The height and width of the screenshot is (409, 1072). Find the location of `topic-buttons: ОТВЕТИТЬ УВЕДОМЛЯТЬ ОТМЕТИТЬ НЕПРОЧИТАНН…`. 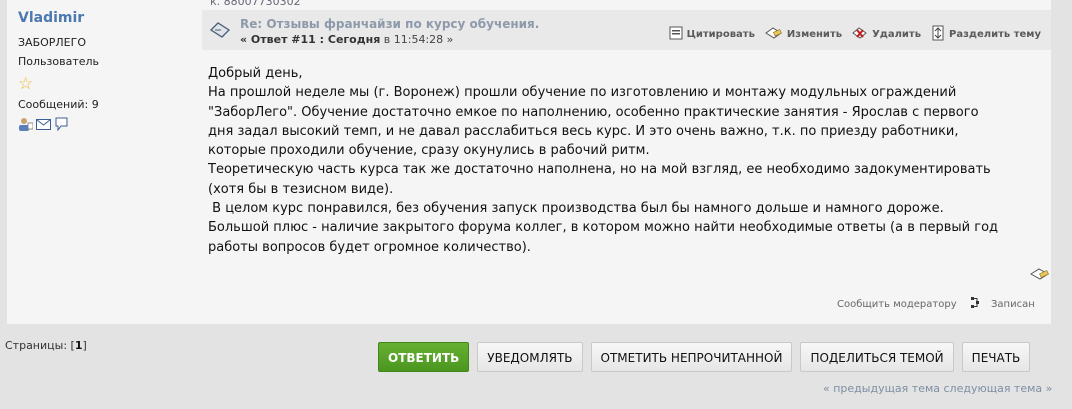

topic-buttons: ОТВЕТИТЬ УВЕДОМЛЯТЬ ОТМЕТИТЬ НЕПРОЧИТАНН… is located at coordinates (704, 357).